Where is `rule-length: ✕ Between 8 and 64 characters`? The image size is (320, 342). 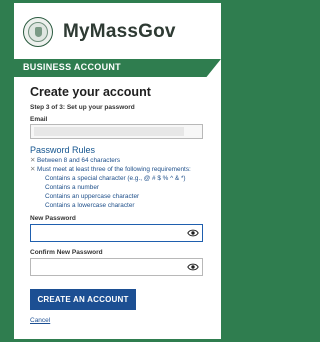
rule-length: ✕ Between 8 and 64 characters is located at coordinates (75, 161).